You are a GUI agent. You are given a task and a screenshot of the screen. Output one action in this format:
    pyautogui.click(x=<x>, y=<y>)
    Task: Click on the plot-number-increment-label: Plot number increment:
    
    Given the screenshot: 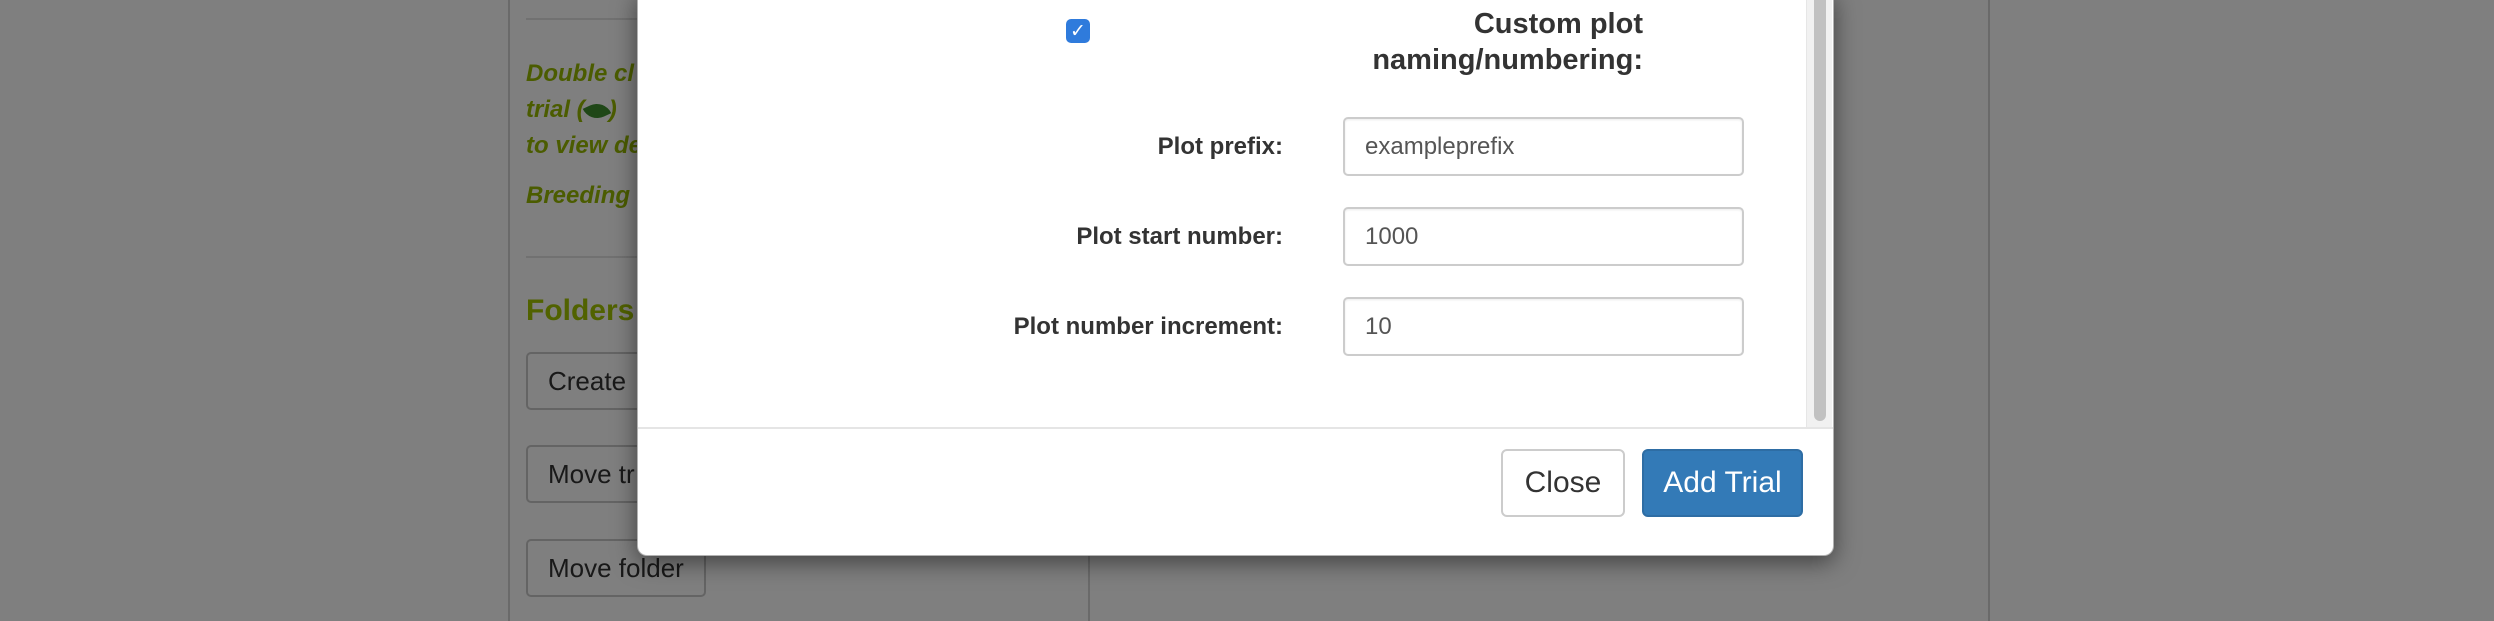 What is the action you would take?
    pyautogui.click(x=1148, y=326)
    